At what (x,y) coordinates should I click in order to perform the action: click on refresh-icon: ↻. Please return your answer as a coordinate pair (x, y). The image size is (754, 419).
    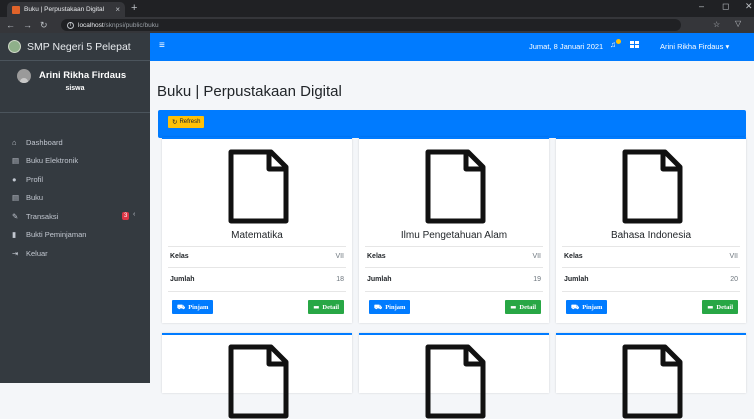
    Looking at the image, I should click on (175, 122).